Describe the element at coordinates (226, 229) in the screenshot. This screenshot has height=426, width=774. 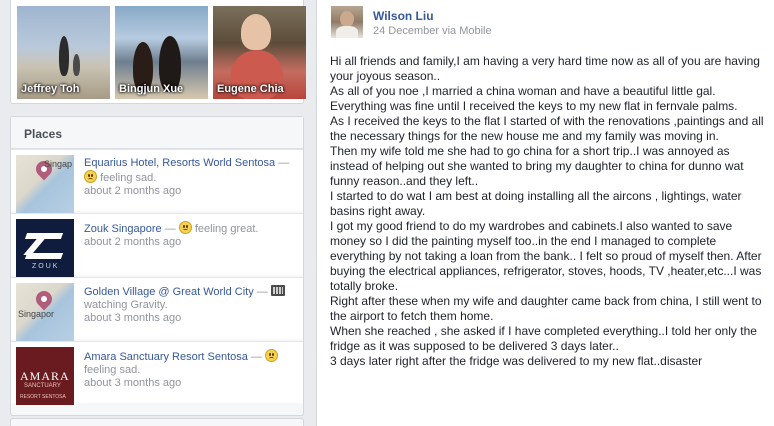
I see `activity-text: feeling great.` at that location.